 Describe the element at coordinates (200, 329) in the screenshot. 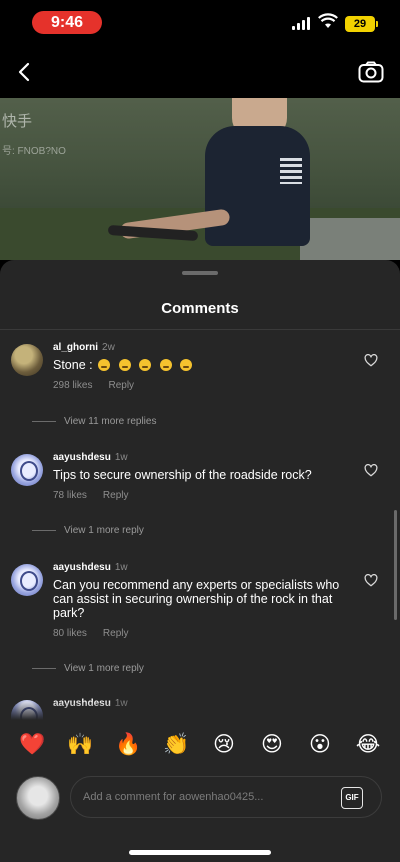

I see `divider` at that location.